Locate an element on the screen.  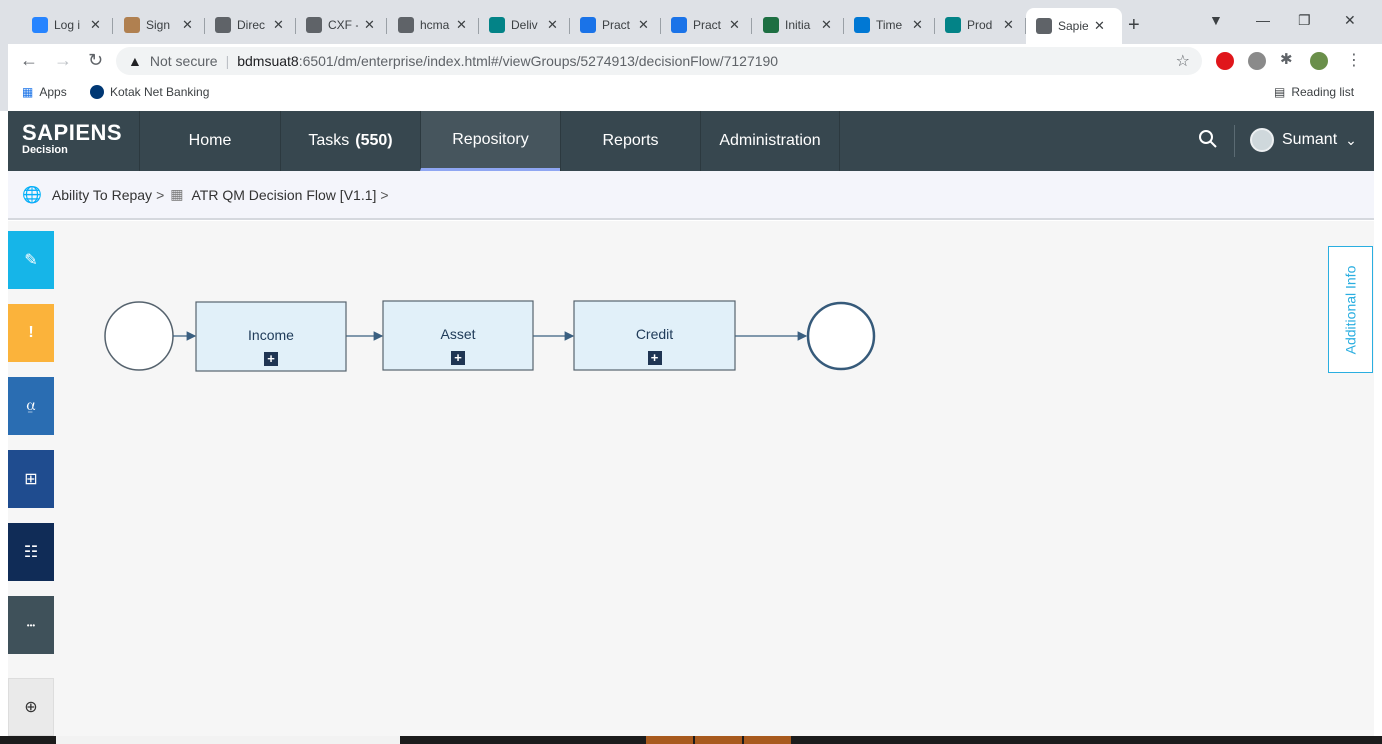
taskbar-search is located at coordinates (228, 740).